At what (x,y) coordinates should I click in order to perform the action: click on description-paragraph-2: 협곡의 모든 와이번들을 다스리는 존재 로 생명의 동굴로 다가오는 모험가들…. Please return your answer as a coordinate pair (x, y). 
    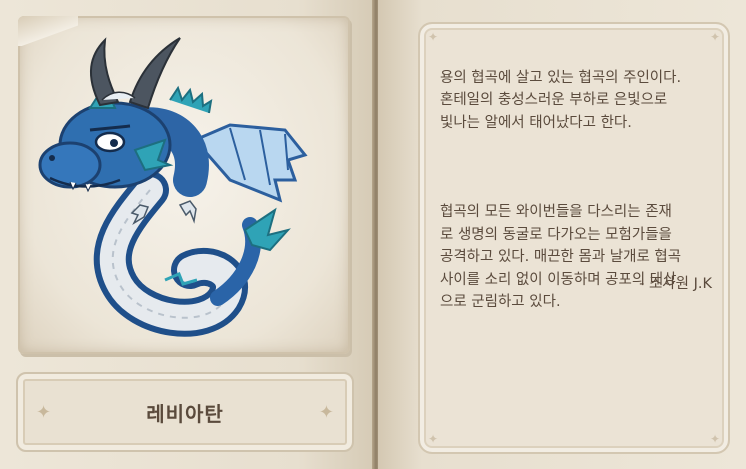
    Looking at the image, I should click on (561, 257).